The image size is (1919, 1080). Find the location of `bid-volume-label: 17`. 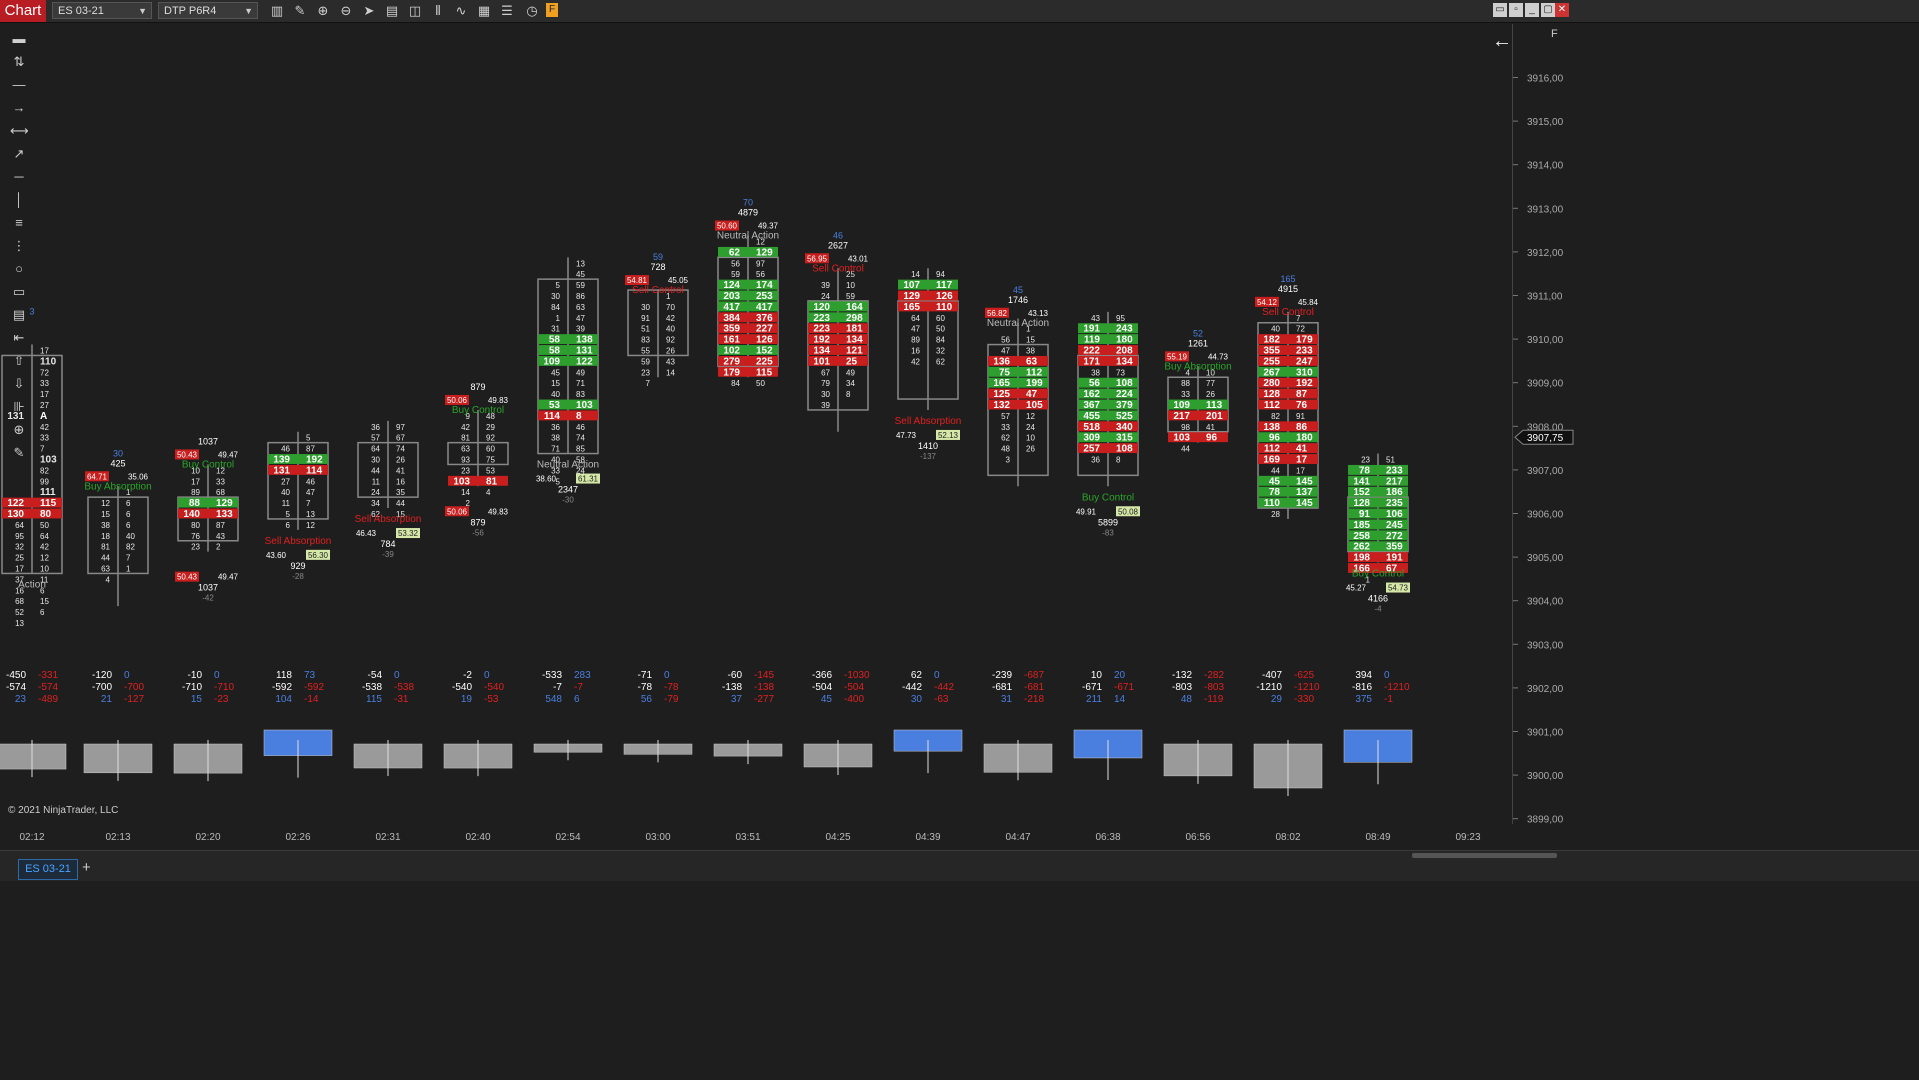

bid-volume-label: 17 is located at coordinates (195, 481).